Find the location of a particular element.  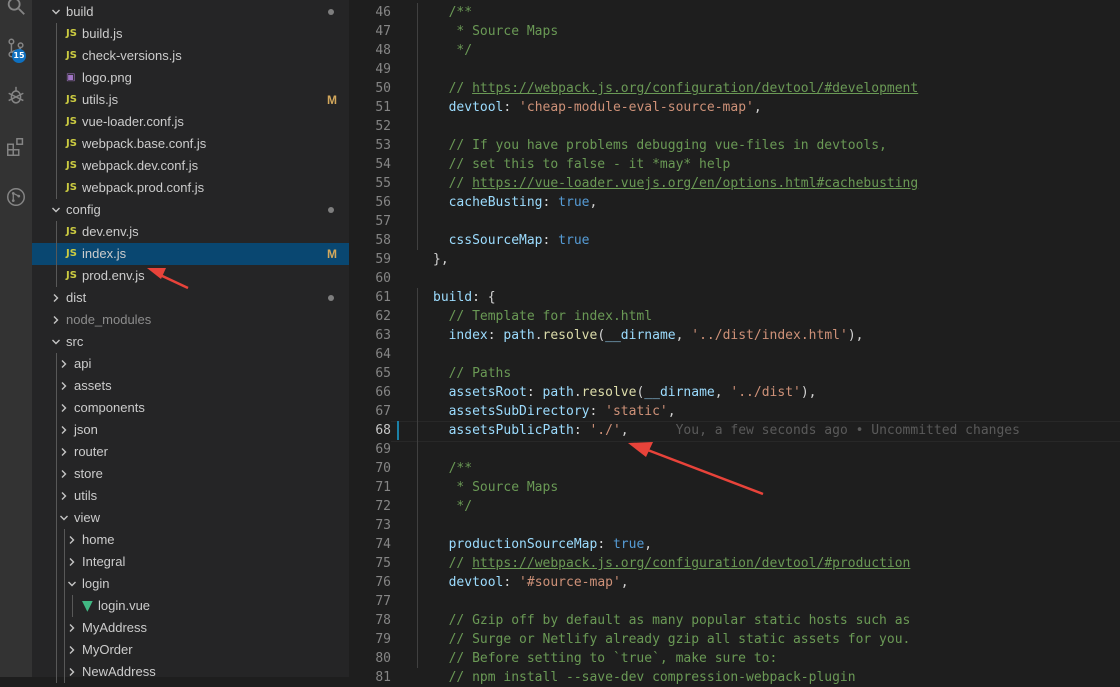

code-token: , is located at coordinates (624, 582).